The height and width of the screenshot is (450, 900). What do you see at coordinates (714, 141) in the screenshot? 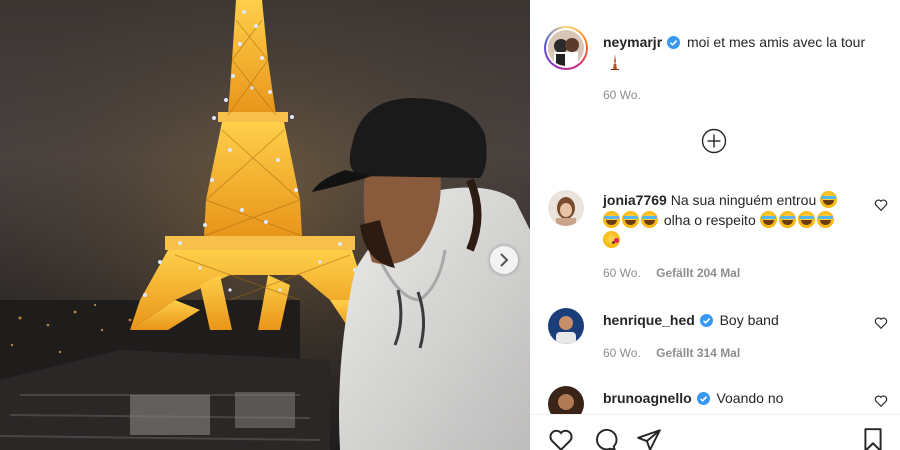
I see `plus-circle-icon` at bounding box center [714, 141].